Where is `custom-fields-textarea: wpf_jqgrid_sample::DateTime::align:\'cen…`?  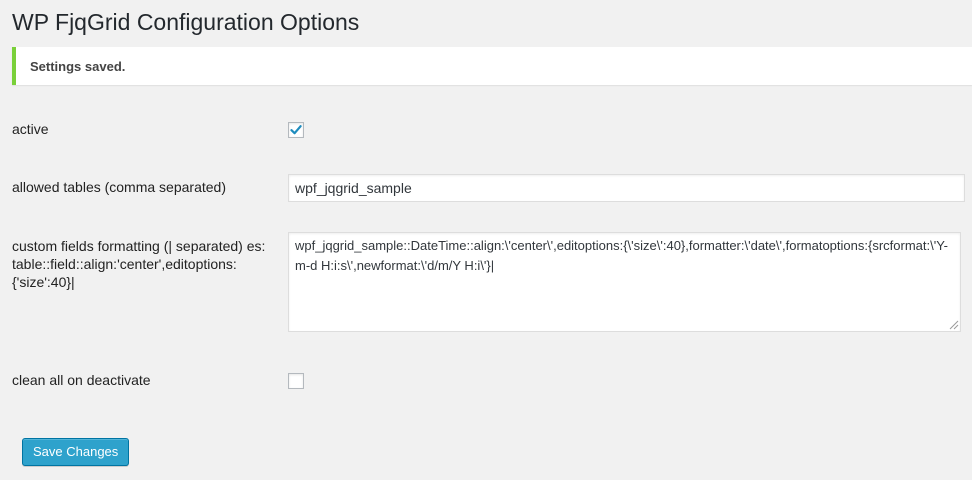 custom-fields-textarea: wpf_jqgrid_sample::DateTime::align:\'cen… is located at coordinates (624, 282).